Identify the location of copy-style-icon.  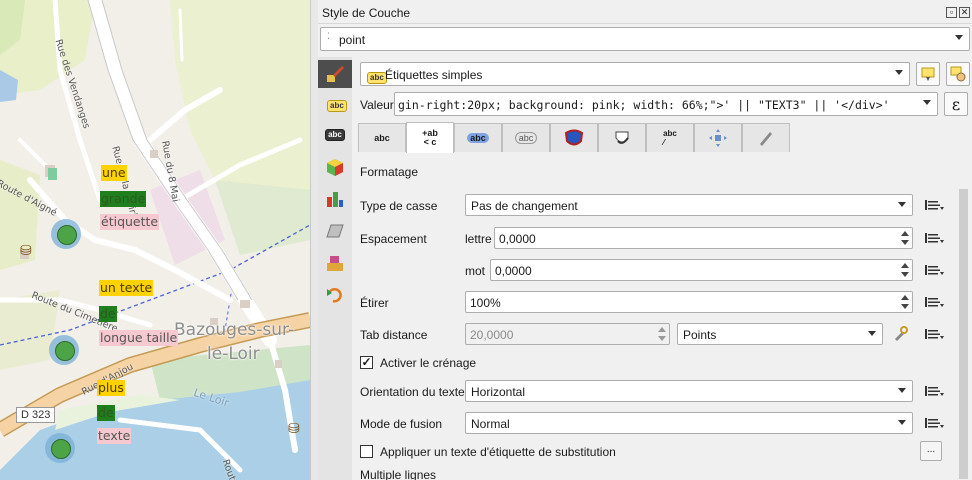
(928, 74).